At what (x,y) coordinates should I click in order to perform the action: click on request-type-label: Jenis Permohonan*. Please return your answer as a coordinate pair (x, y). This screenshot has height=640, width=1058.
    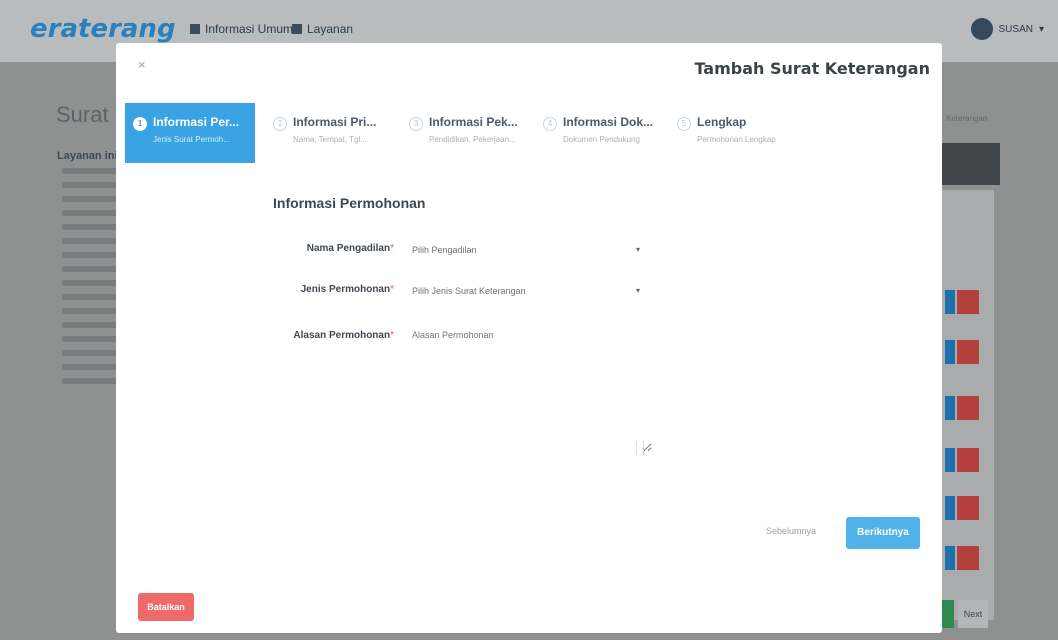
    Looking at the image, I should click on (347, 289).